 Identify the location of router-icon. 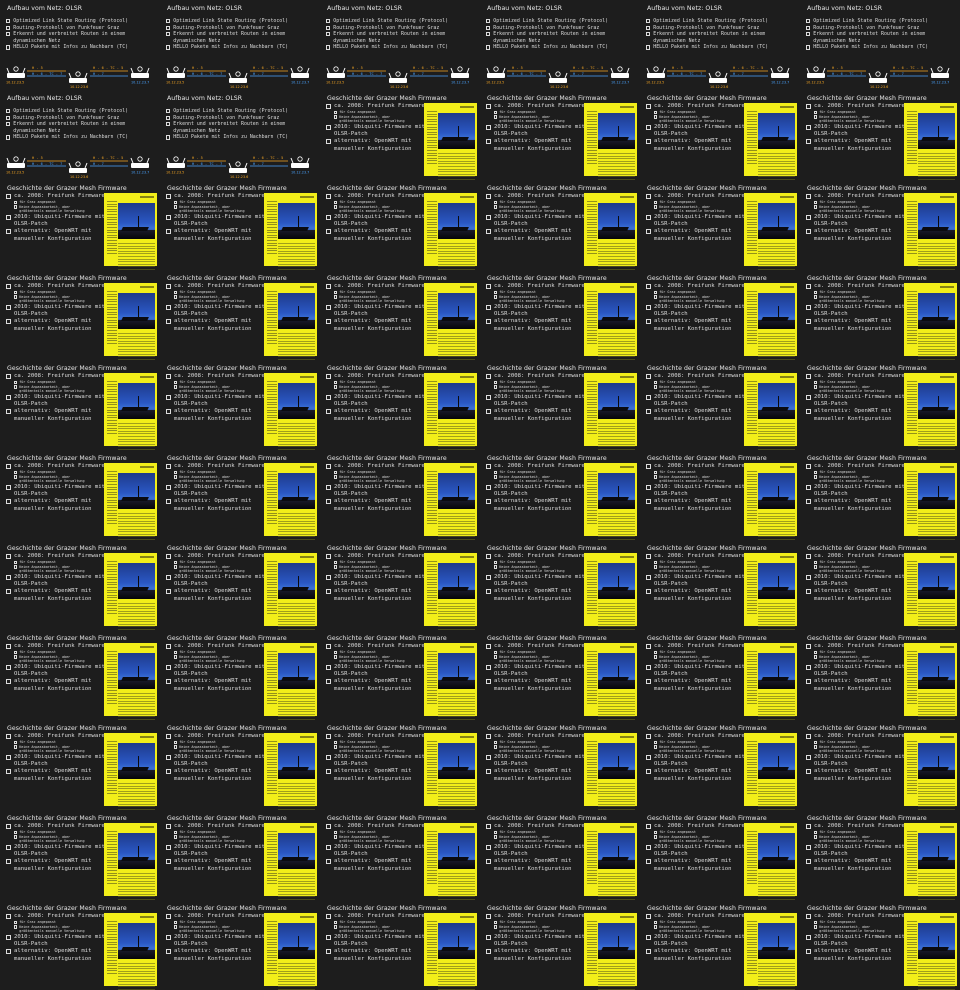
(496, 72).